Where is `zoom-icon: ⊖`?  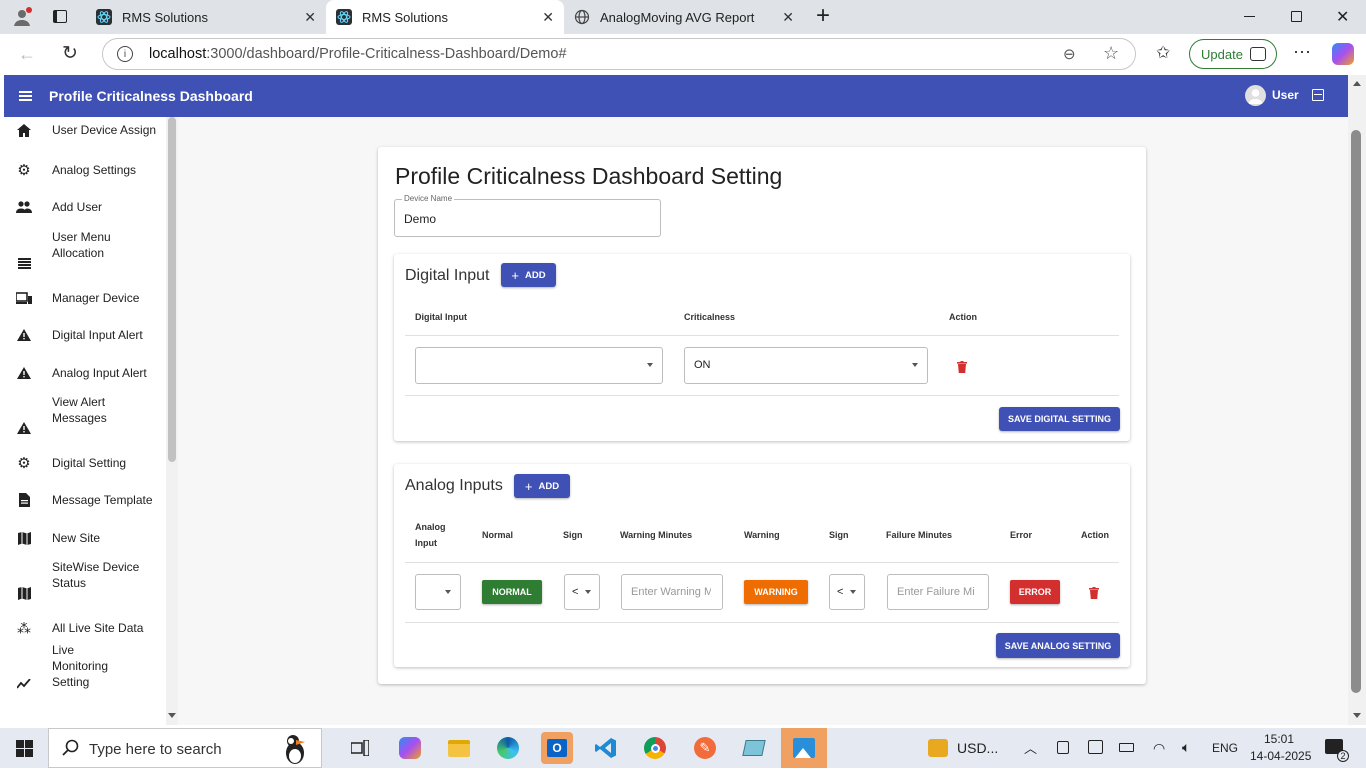 zoom-icon: ⊖ is located at coordinates (1069, 54).